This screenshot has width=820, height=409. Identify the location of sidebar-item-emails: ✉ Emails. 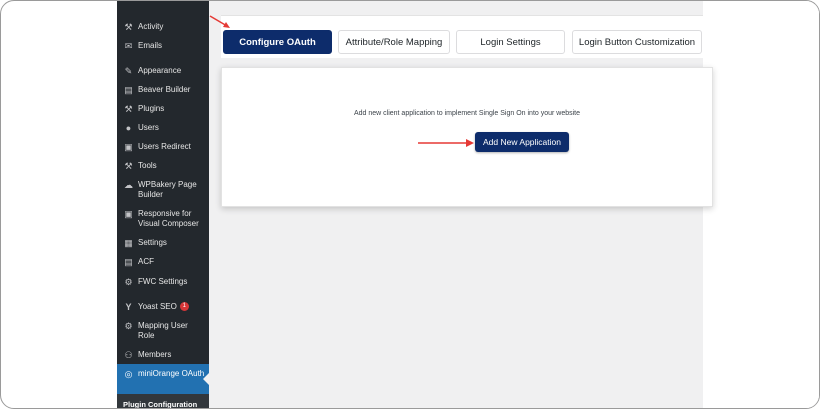
(163, 47).